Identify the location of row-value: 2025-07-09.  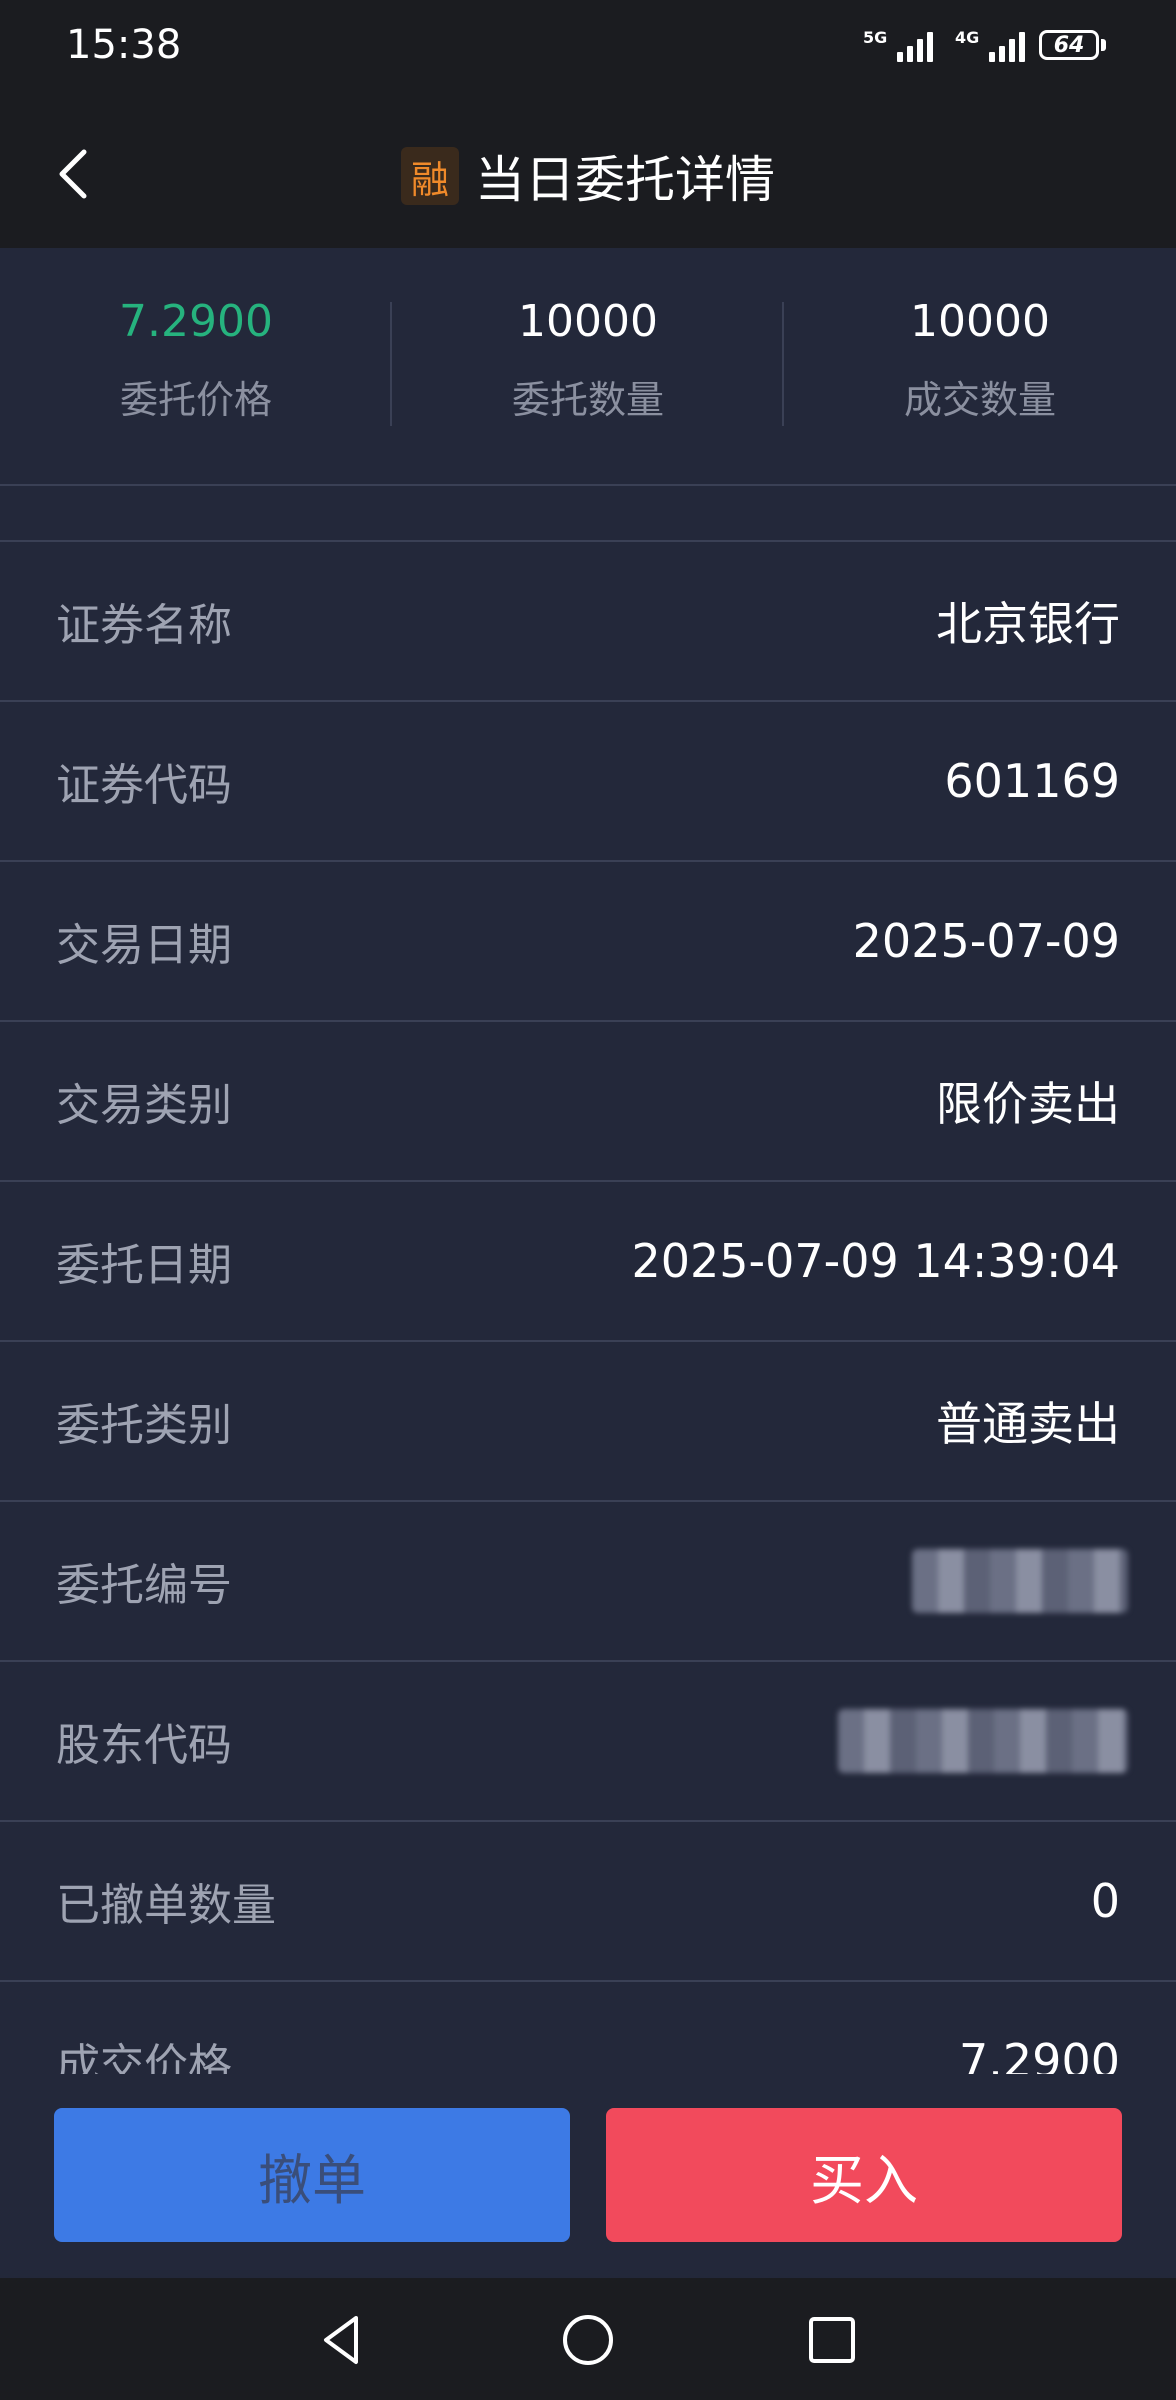
(986, 941).